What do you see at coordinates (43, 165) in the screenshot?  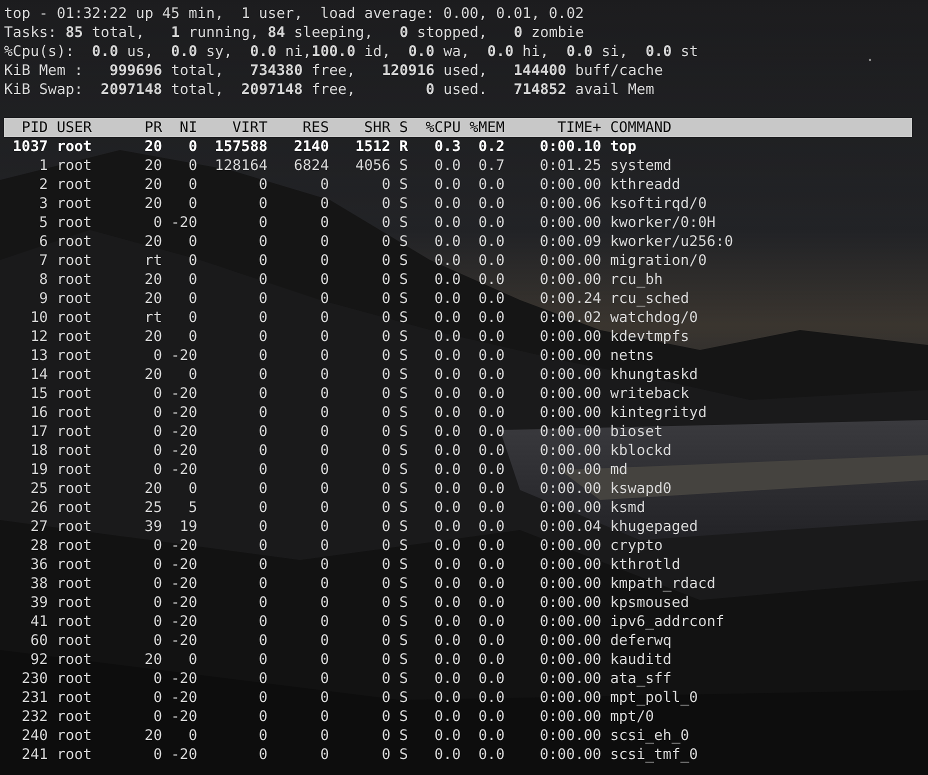 I see `table-cell-text: 1` at bounding box center [43, 165].